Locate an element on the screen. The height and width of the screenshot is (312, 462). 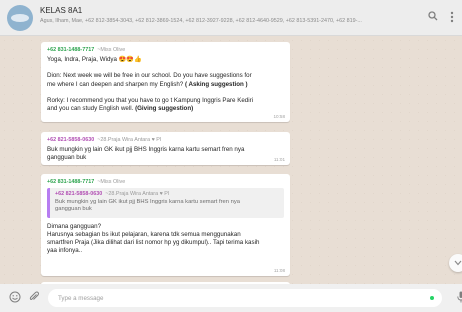
chevron-down-icon is located at coordinates (455, 263).